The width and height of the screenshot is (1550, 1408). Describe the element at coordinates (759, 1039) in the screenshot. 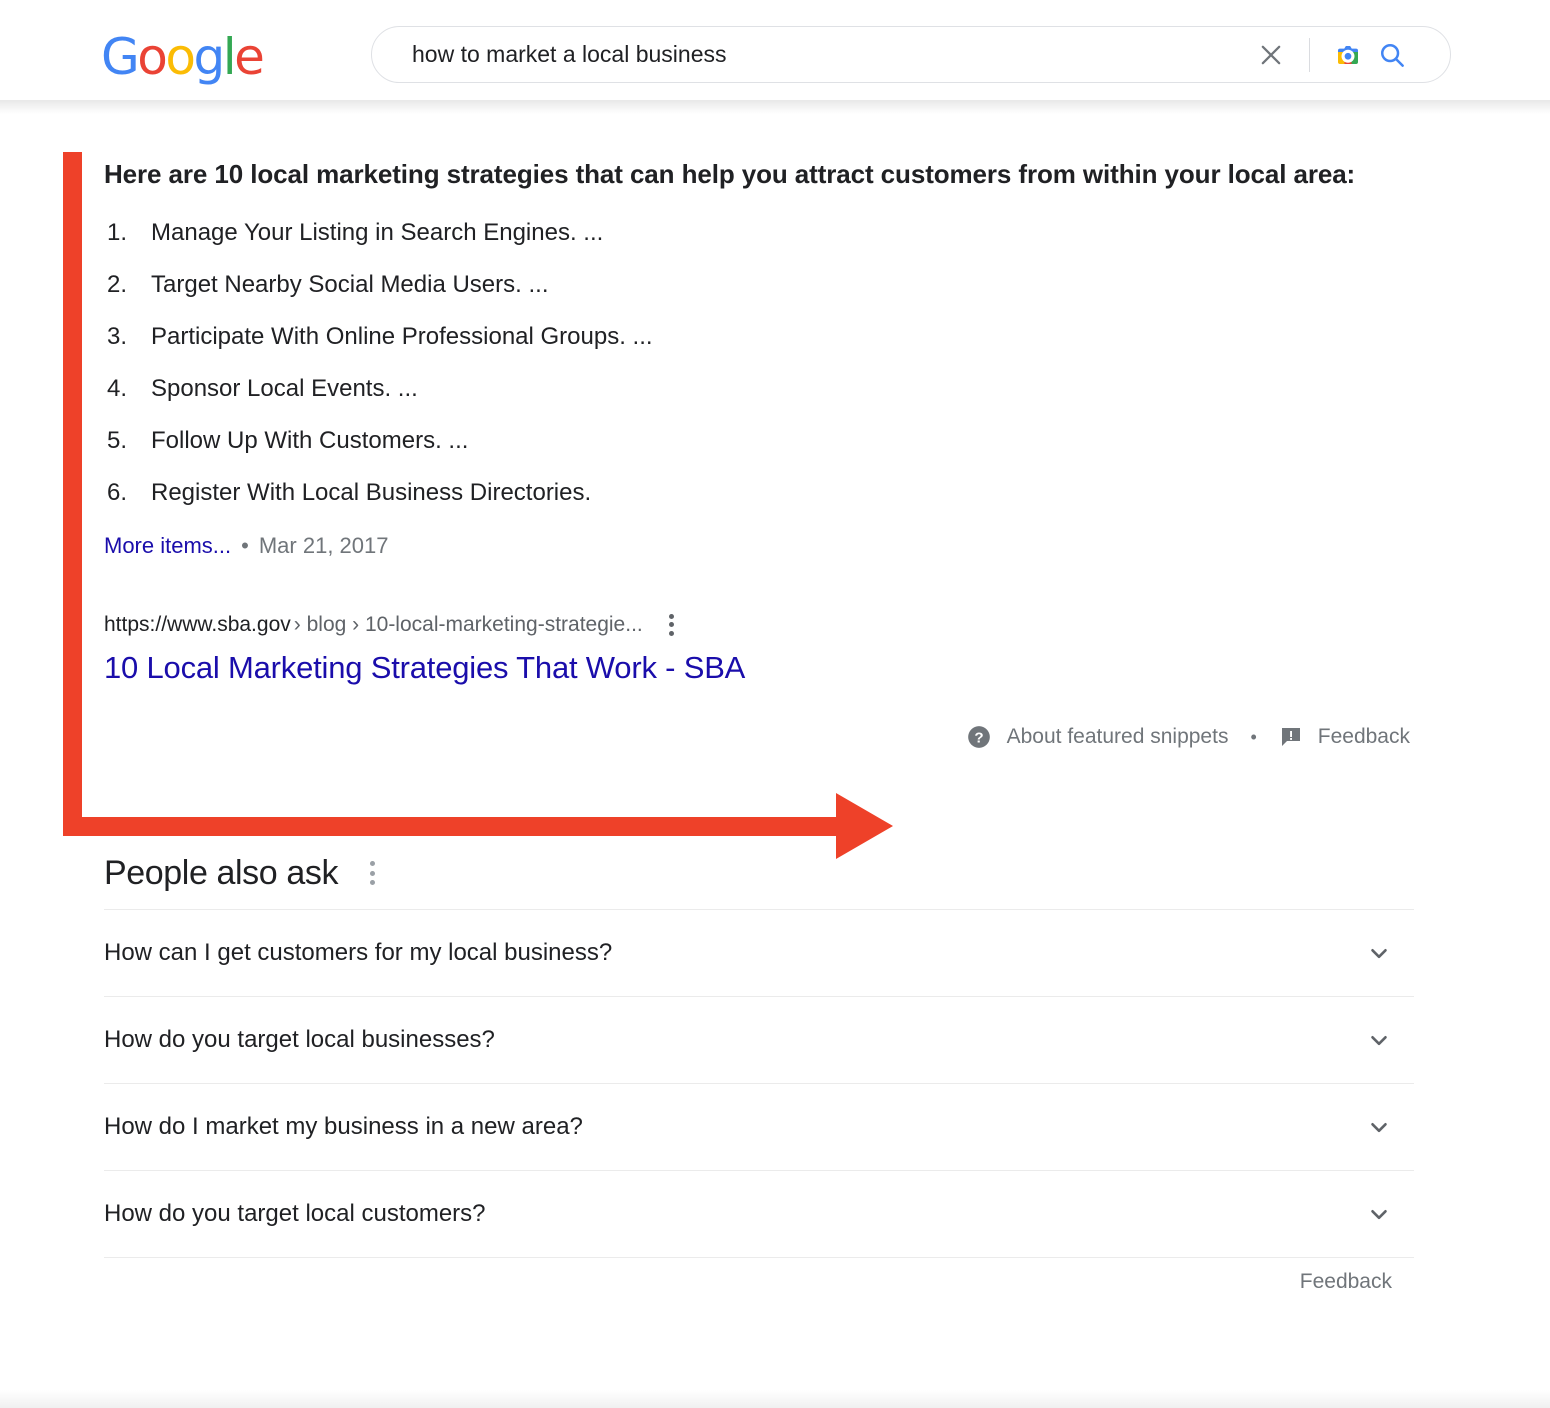

I see `people-also-ask-item: How do you target local businesses?` at that location.